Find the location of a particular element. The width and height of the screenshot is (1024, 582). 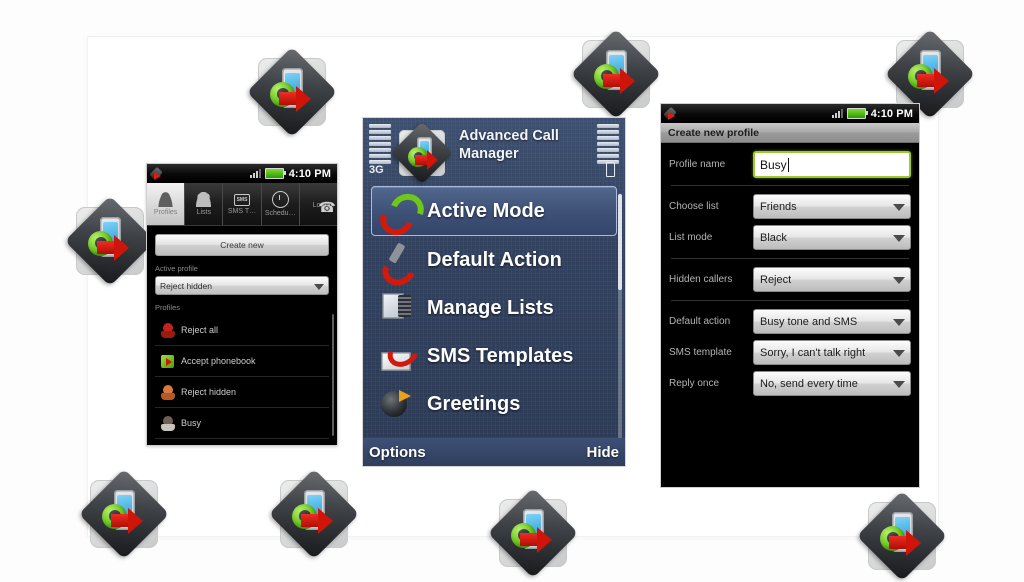

menu-item-label: Manage Lists is located at coordinates (490, 307).